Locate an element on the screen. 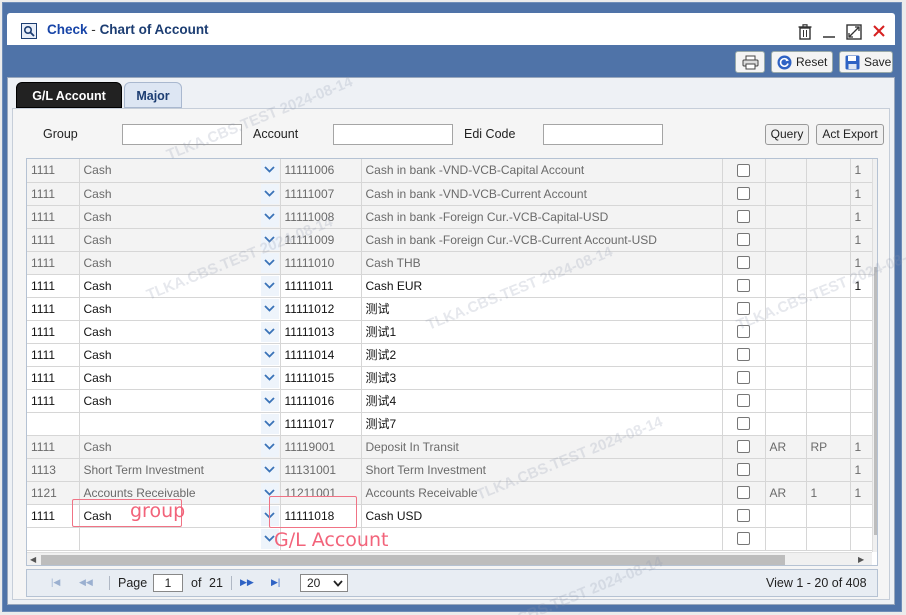  account-cell: 11111007 is located at coordinates (321, 194).